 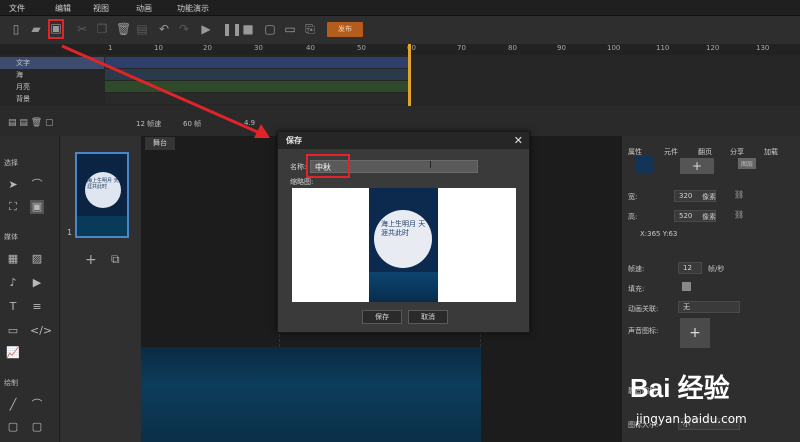 What do you see at coordinates (56, 29) in the screenshot?
I see `save-icon: ▣` at bounding box center [56, 29].